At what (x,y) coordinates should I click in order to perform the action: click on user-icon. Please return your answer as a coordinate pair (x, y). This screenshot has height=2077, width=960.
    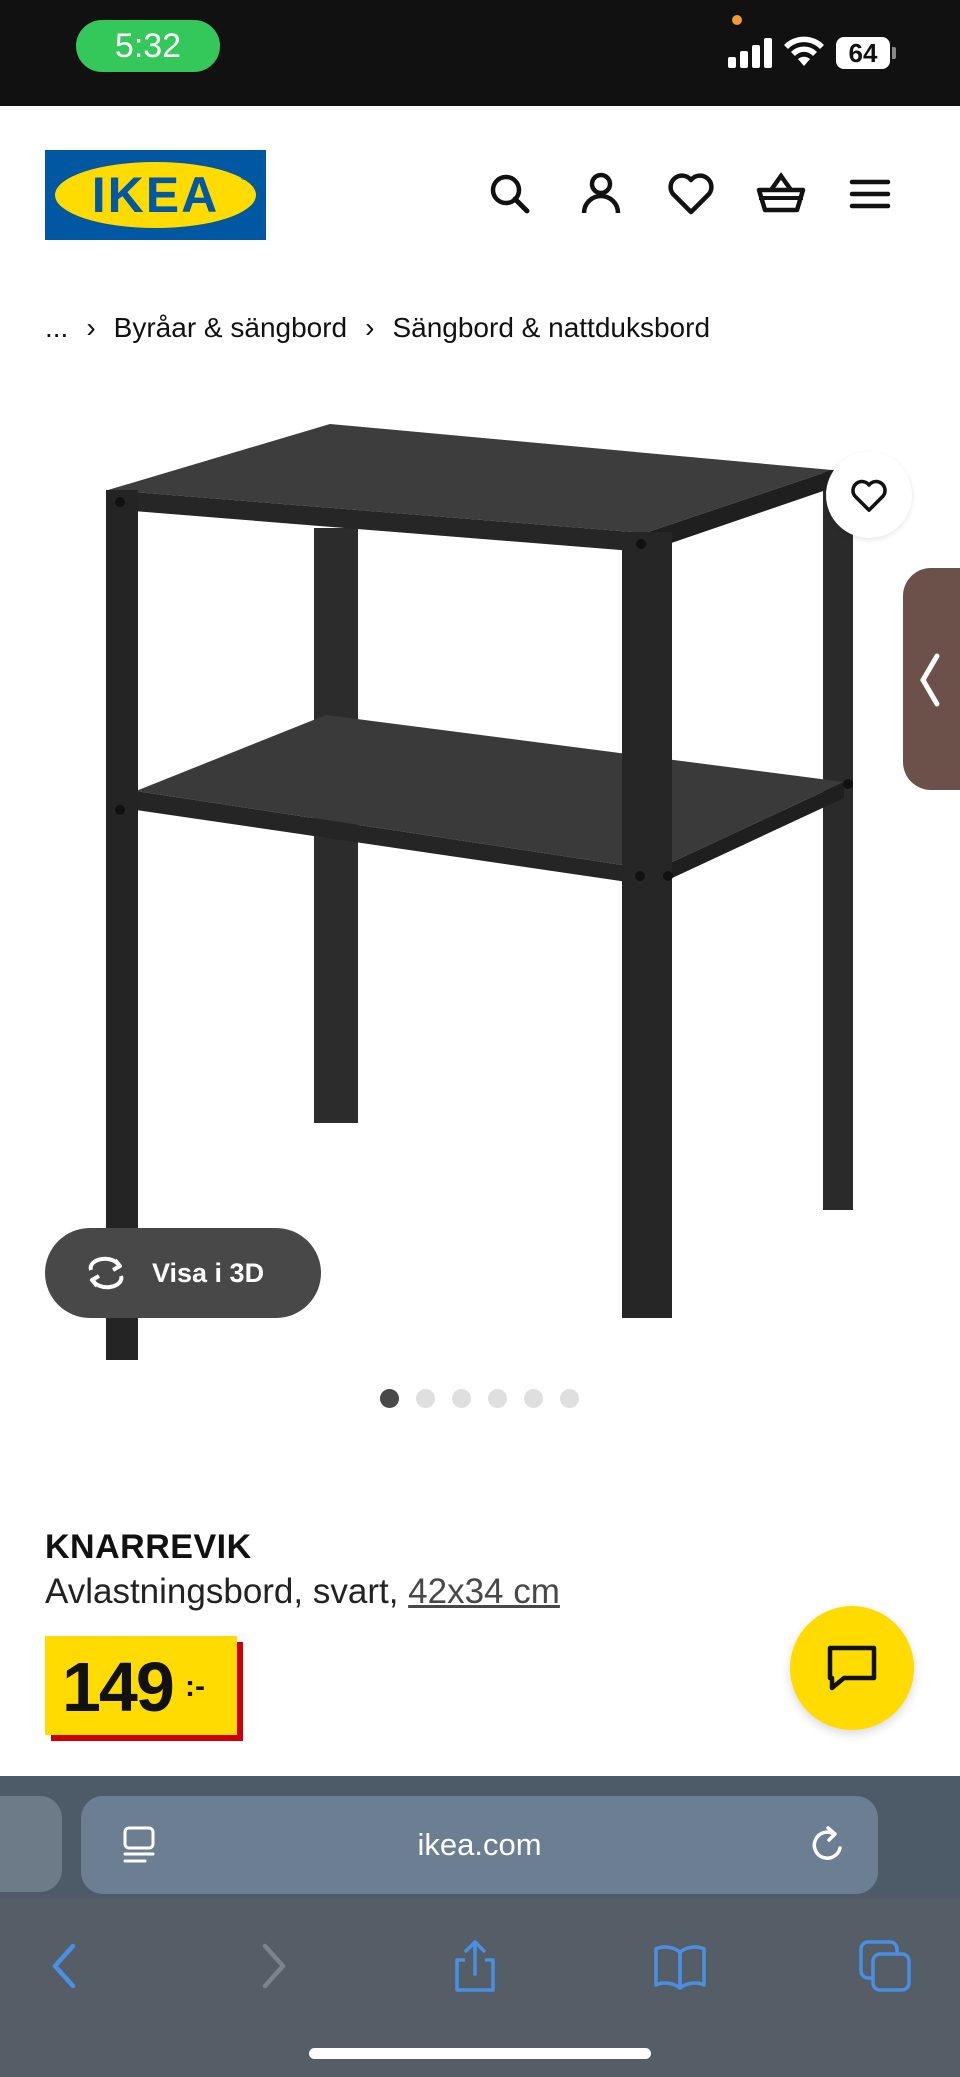
    Looking at the image, I should click on (601, 194).